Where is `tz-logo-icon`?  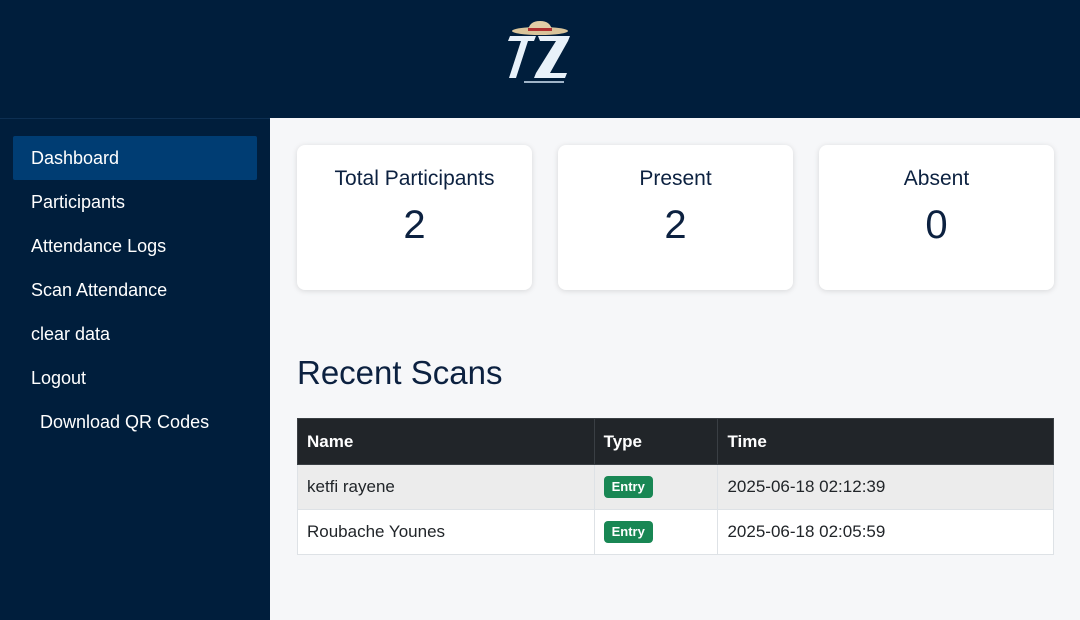
tz-logo-icon is located at coordinates (539, 52).